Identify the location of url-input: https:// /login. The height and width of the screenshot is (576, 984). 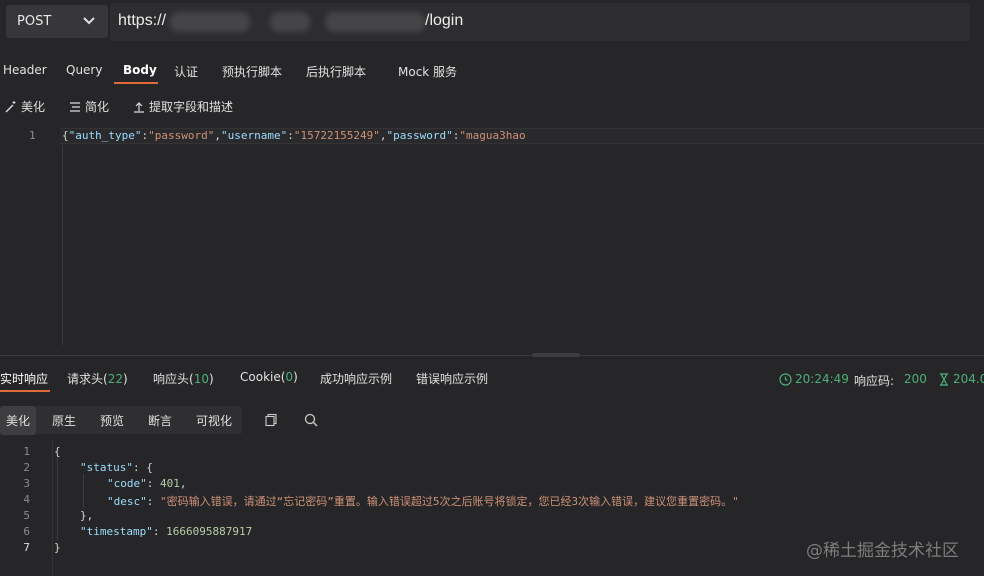
(540, 22).